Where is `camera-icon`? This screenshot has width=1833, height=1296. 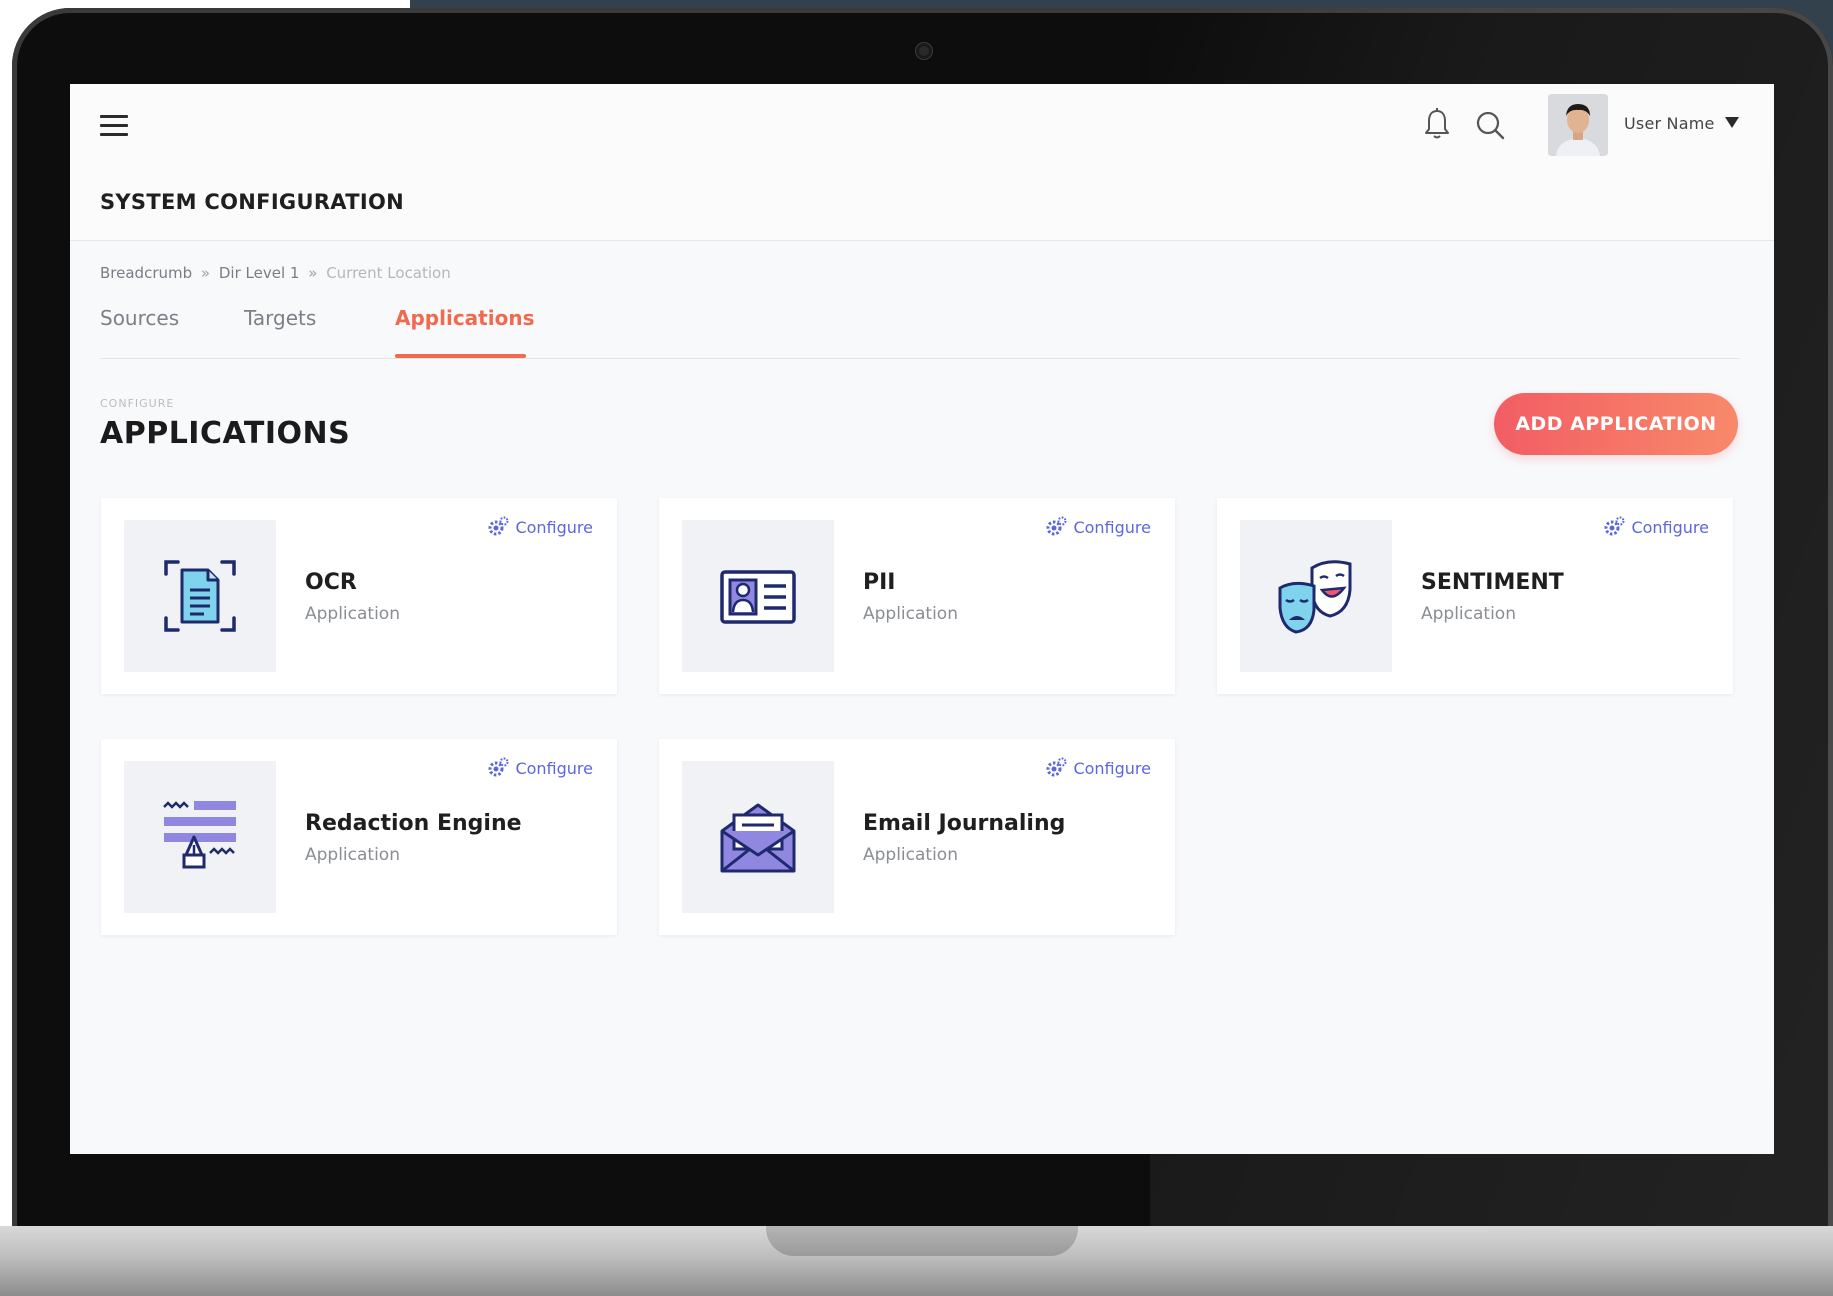 camera-icon is located at coordinates (924, 51).